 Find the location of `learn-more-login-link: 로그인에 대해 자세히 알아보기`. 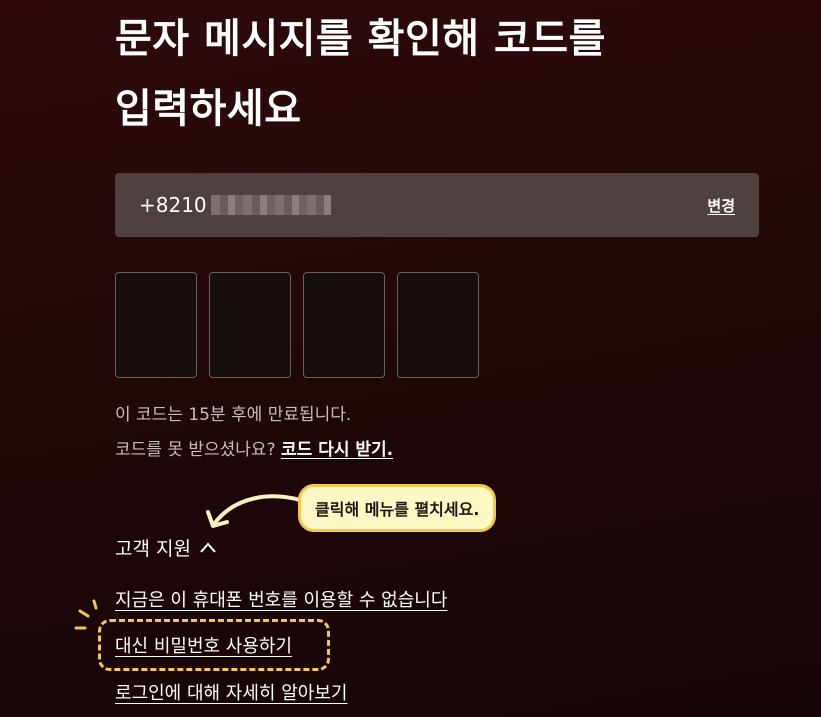

learn-more-login-link: 로그인에 대해 자세히 알아보기 is located at coordinates (231, 692).